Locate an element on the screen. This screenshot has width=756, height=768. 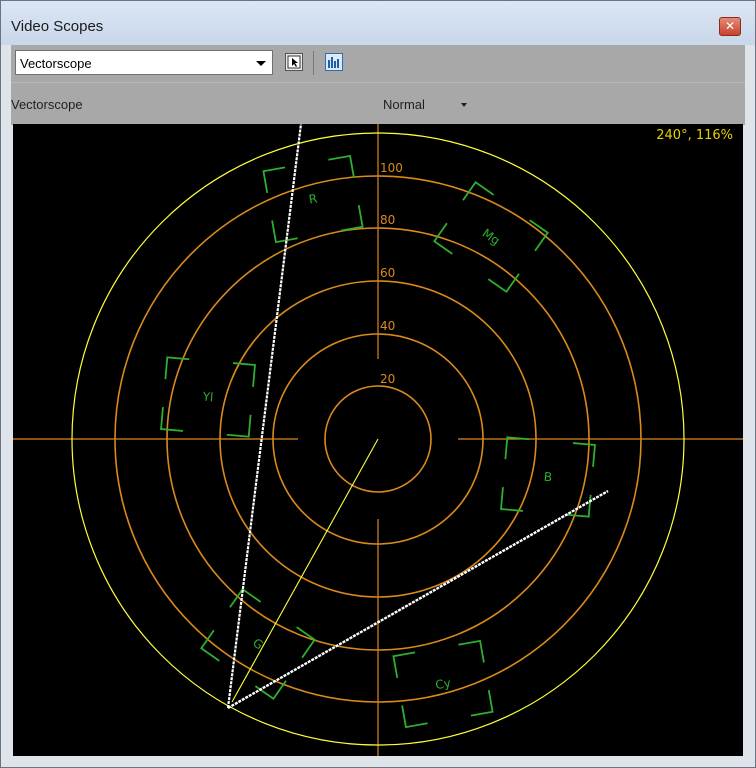
close-button: ✕ is located at coordinates (730, 26).